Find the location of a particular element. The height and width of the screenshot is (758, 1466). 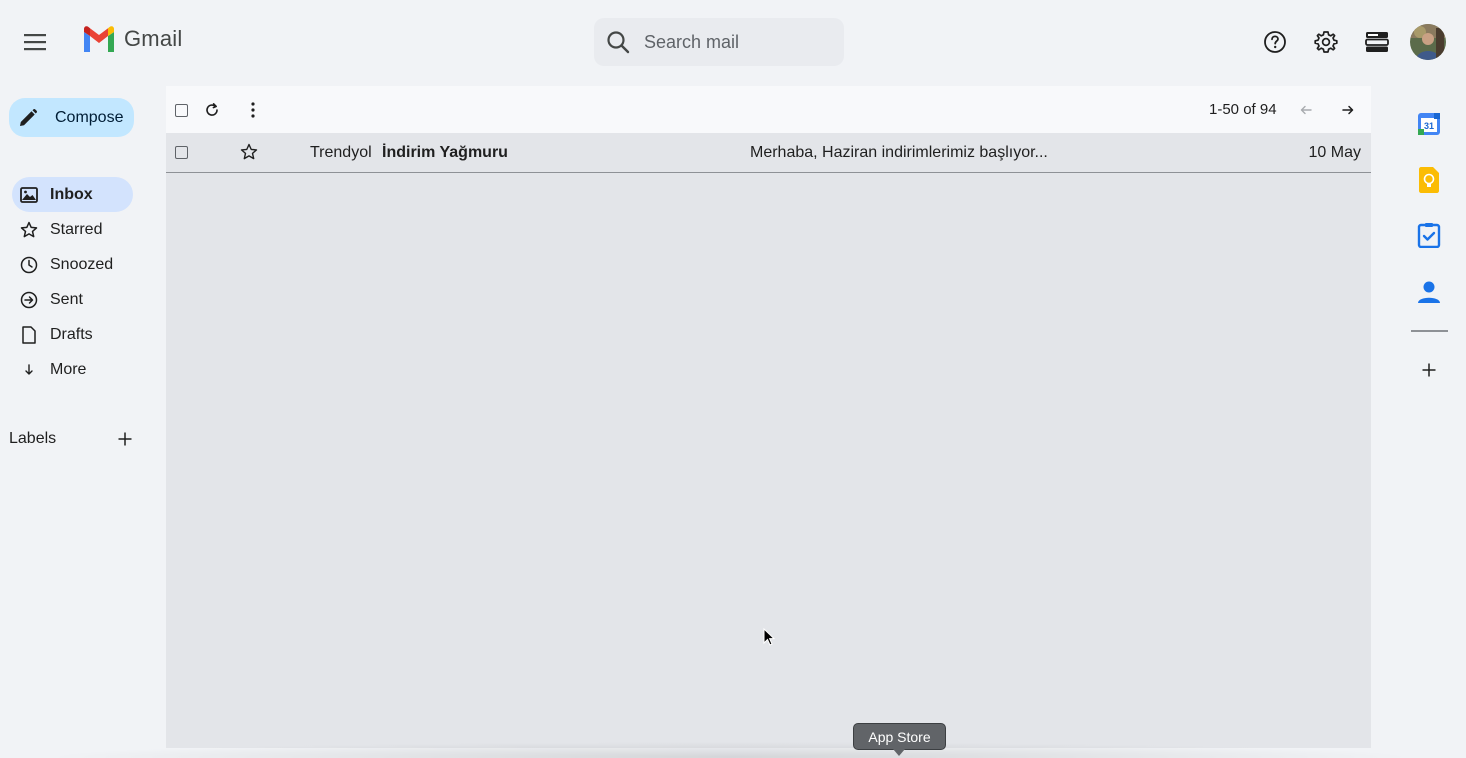

apps-button is located at coordinates (1377, 42).